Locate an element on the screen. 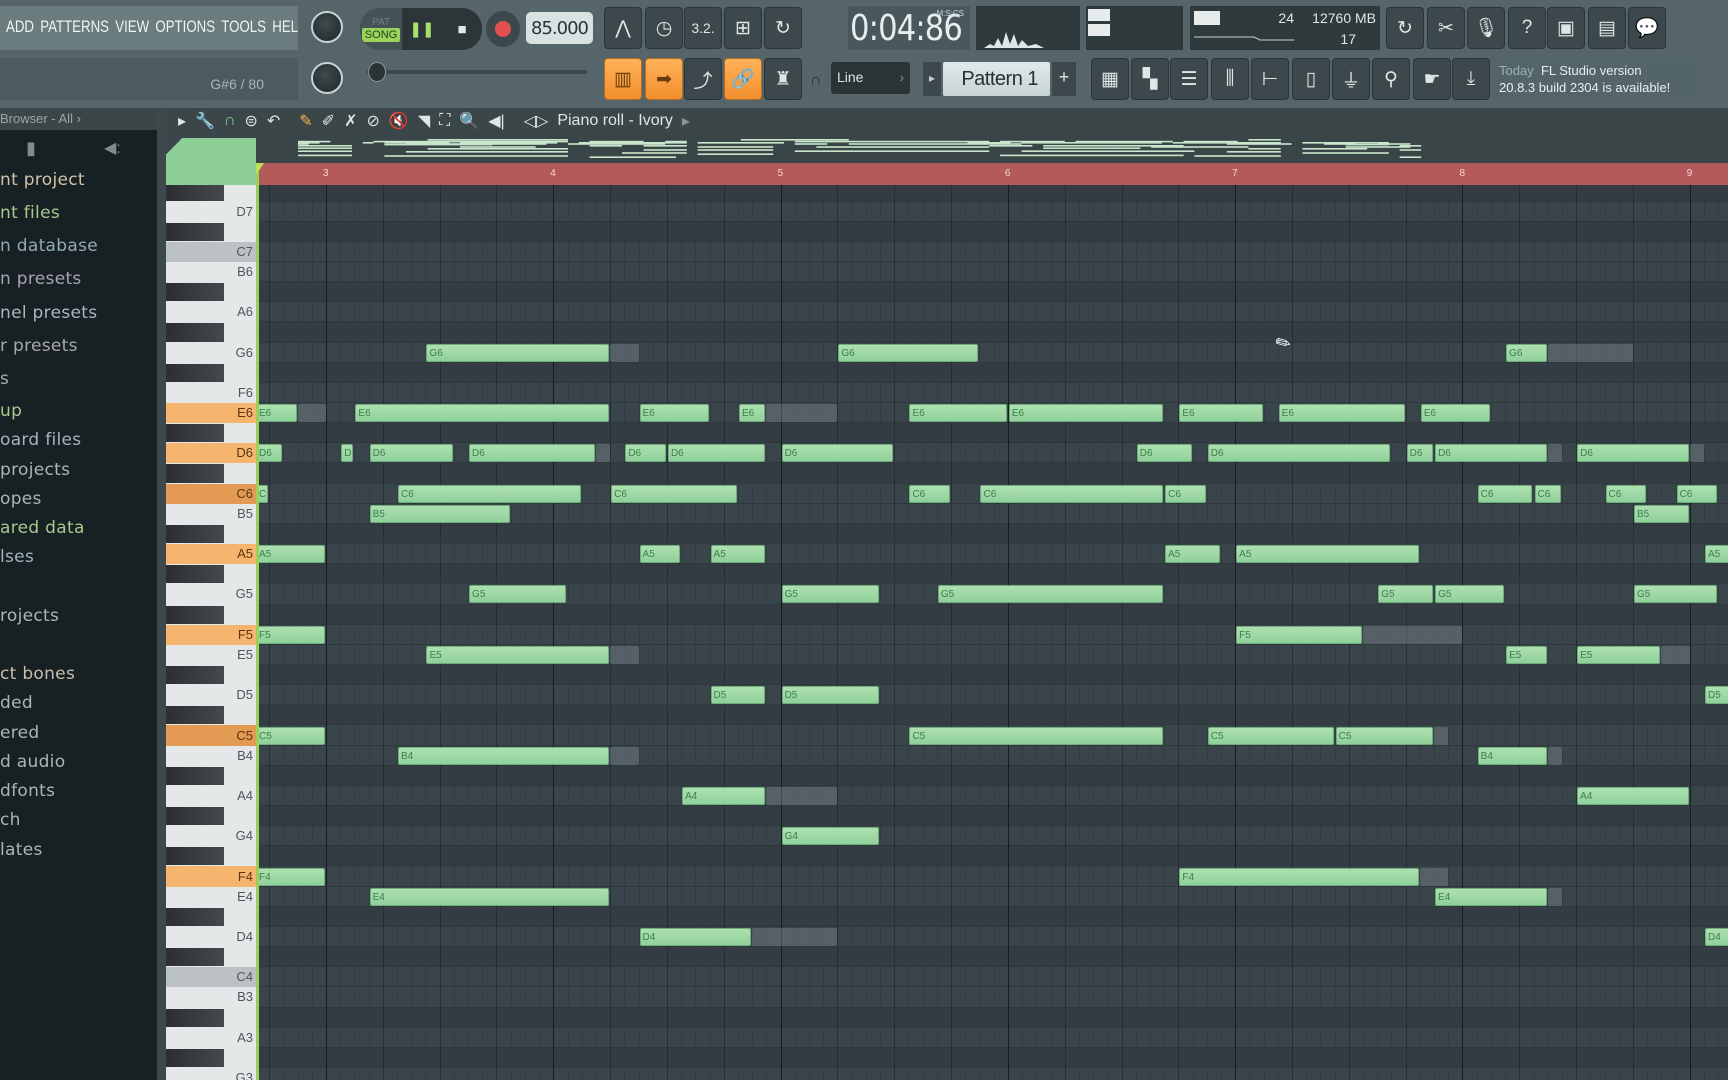 The width and height of the screenshot is (1728, 1080). note: B4 is located at coordinates (504, 755).